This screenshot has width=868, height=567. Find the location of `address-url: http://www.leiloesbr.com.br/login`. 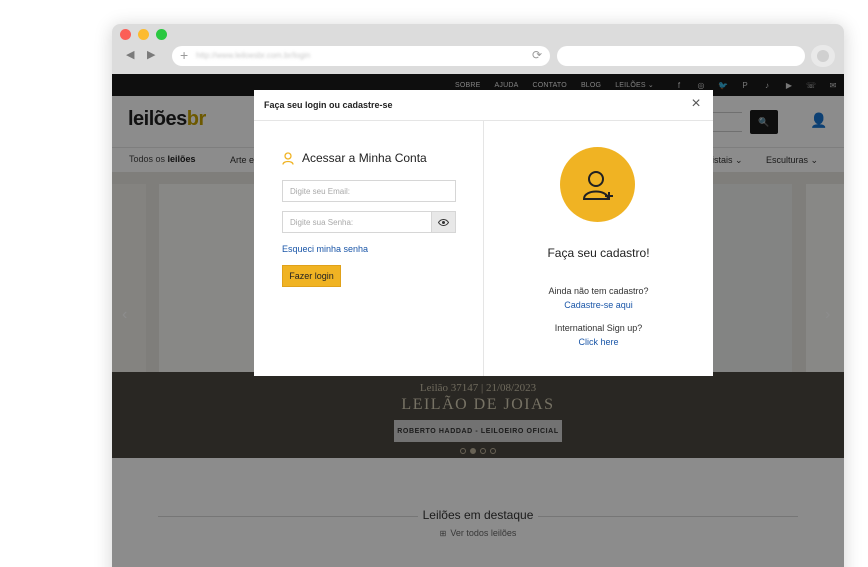

address-url: http://www.leiloesbr.com.br/login is located at coordinates (253, 55).